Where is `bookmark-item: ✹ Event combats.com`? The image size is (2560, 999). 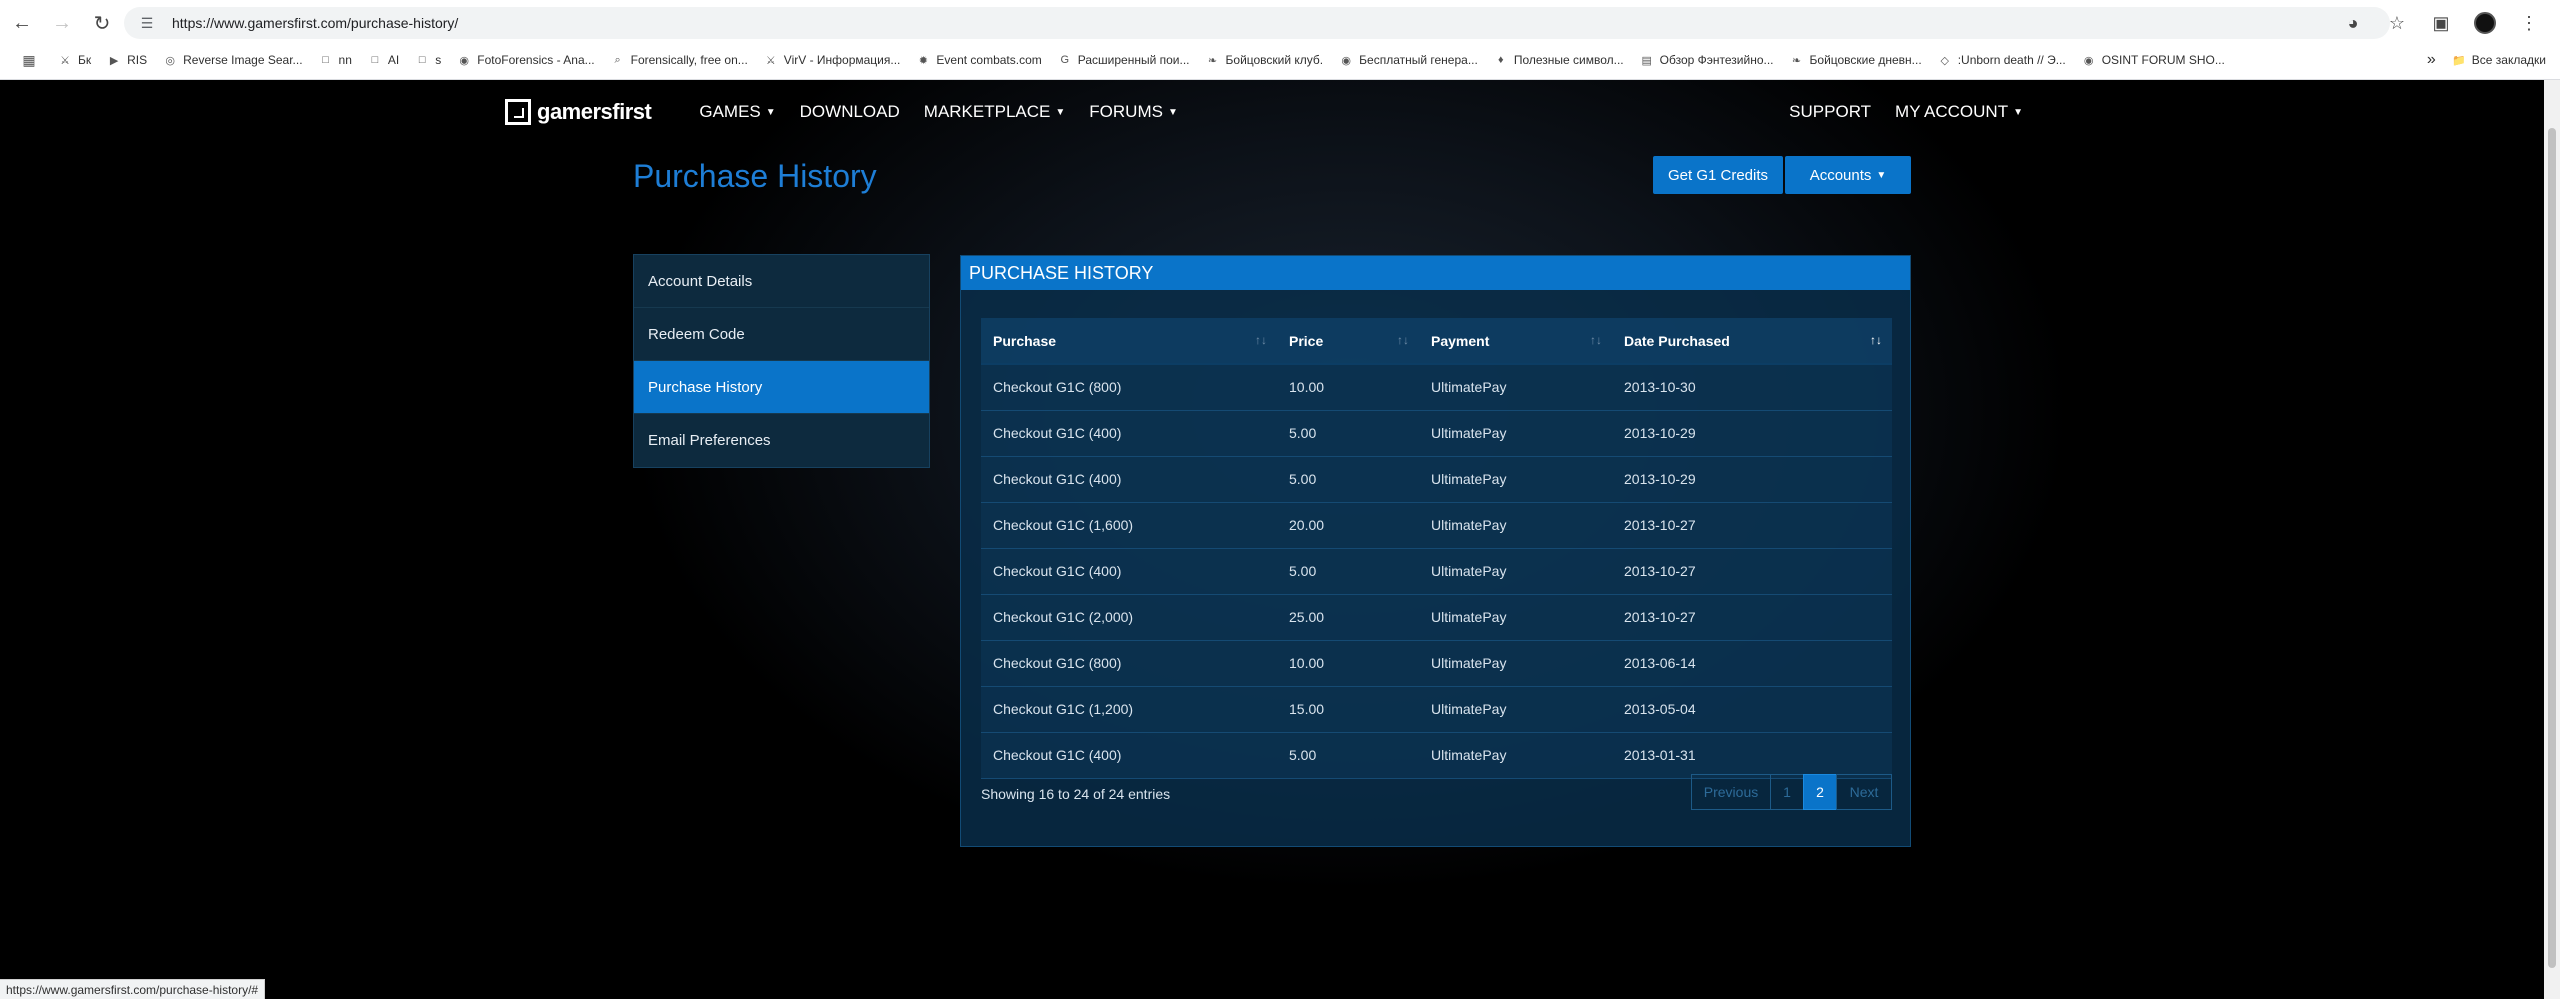
bookmark-item: ✹ Event combats.com is located at coordinates (978, 60).